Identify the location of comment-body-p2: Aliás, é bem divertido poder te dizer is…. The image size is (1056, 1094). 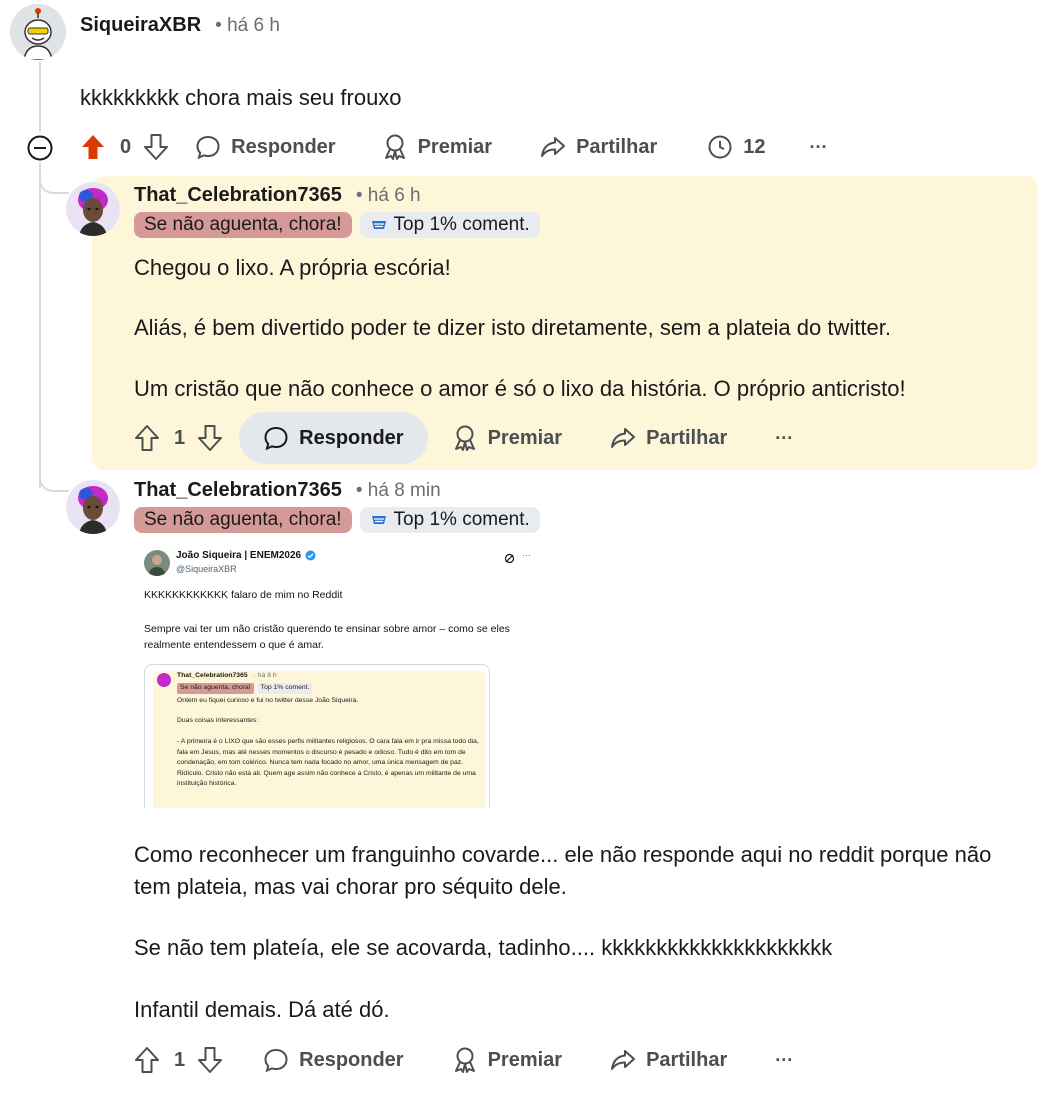
(512, 327).